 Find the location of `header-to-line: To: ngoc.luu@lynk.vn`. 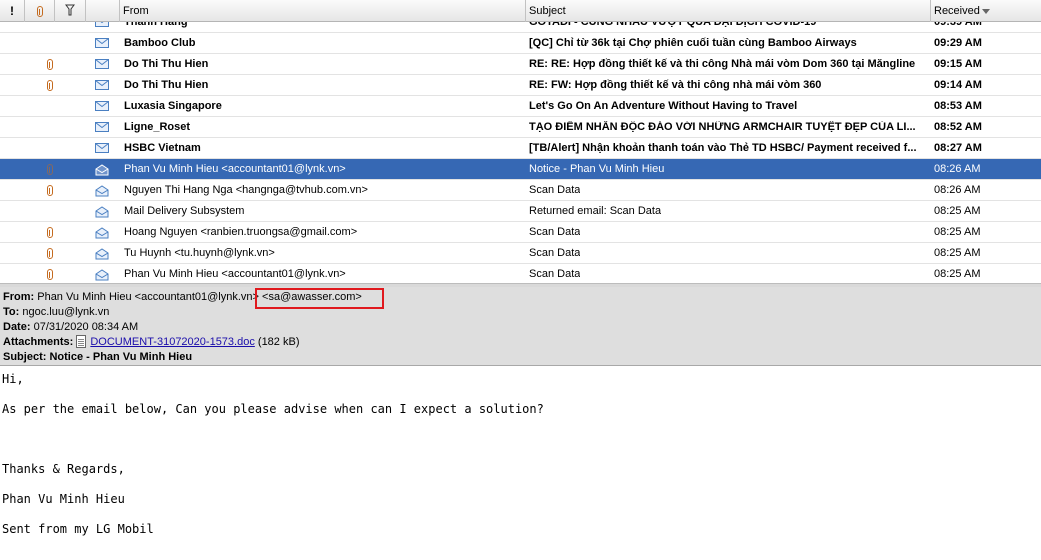

header-to-line: To: ngoc.luu@lynk.vn is located at coordinates (522, 312).